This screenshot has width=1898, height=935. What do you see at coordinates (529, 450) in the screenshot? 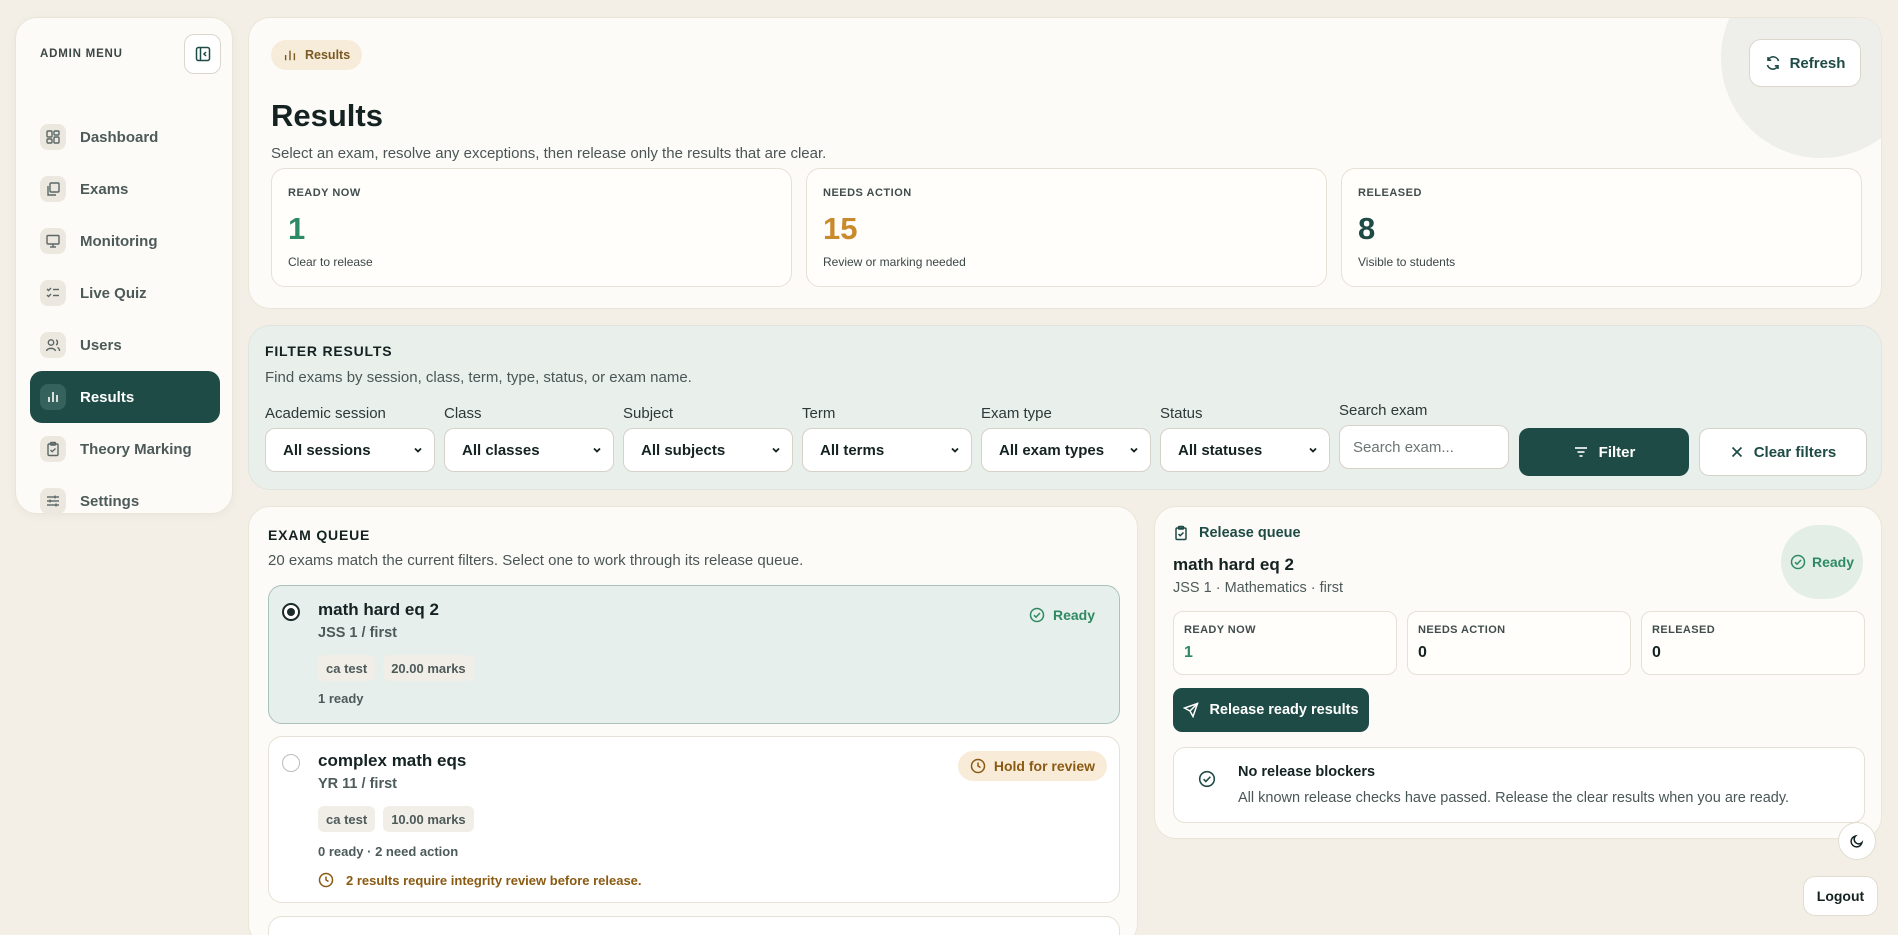
I see `class-select: All classes` at bounding box center [529, 450].